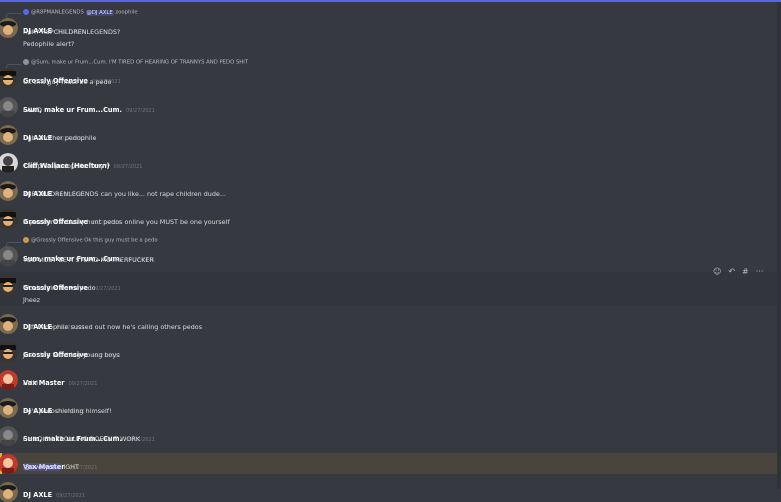  Describe the element at coordinates (99, 12) in the screenshot. I see `mention: @DJ AXLE` at that location.